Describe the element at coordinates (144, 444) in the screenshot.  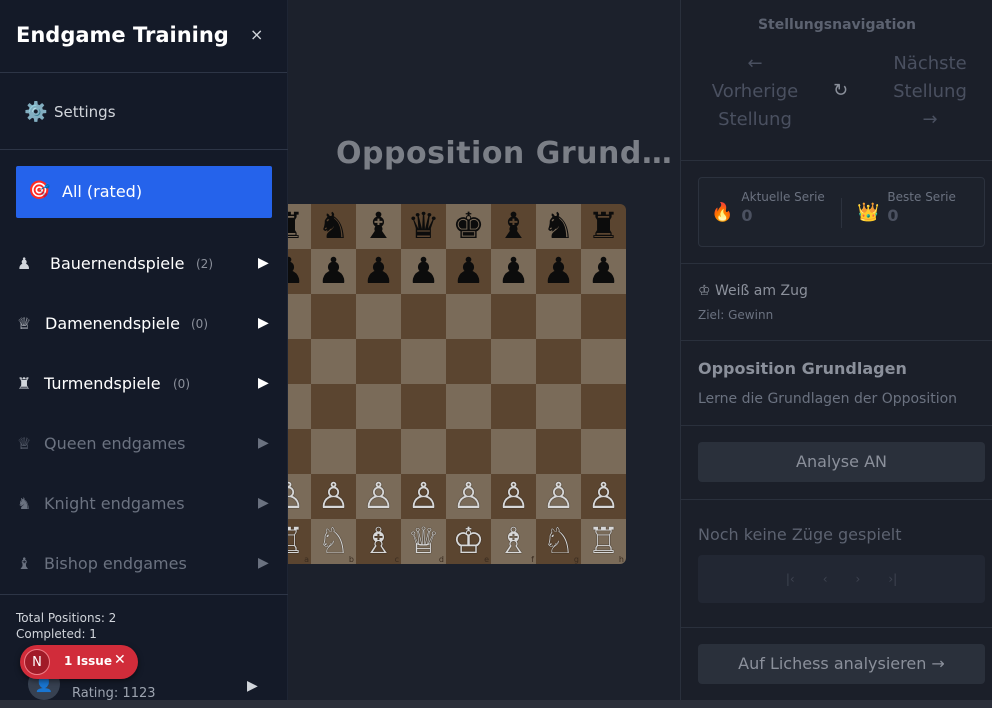
I see `sidebar-item-queen-endgames: ♕ Queen endgames ▶` at that location.